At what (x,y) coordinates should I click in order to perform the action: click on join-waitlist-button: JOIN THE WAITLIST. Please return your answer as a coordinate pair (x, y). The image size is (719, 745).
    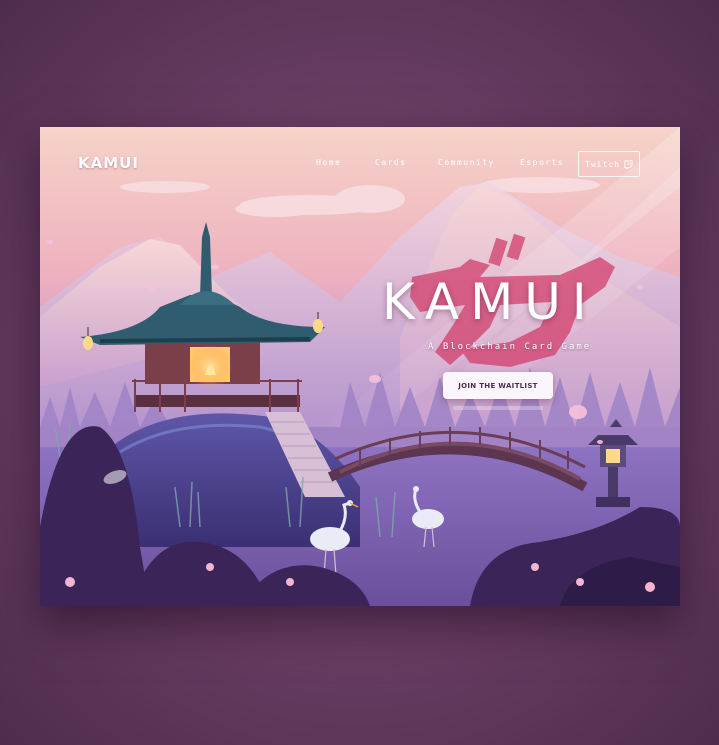
    Looking at the image, I should click on (498, 385).